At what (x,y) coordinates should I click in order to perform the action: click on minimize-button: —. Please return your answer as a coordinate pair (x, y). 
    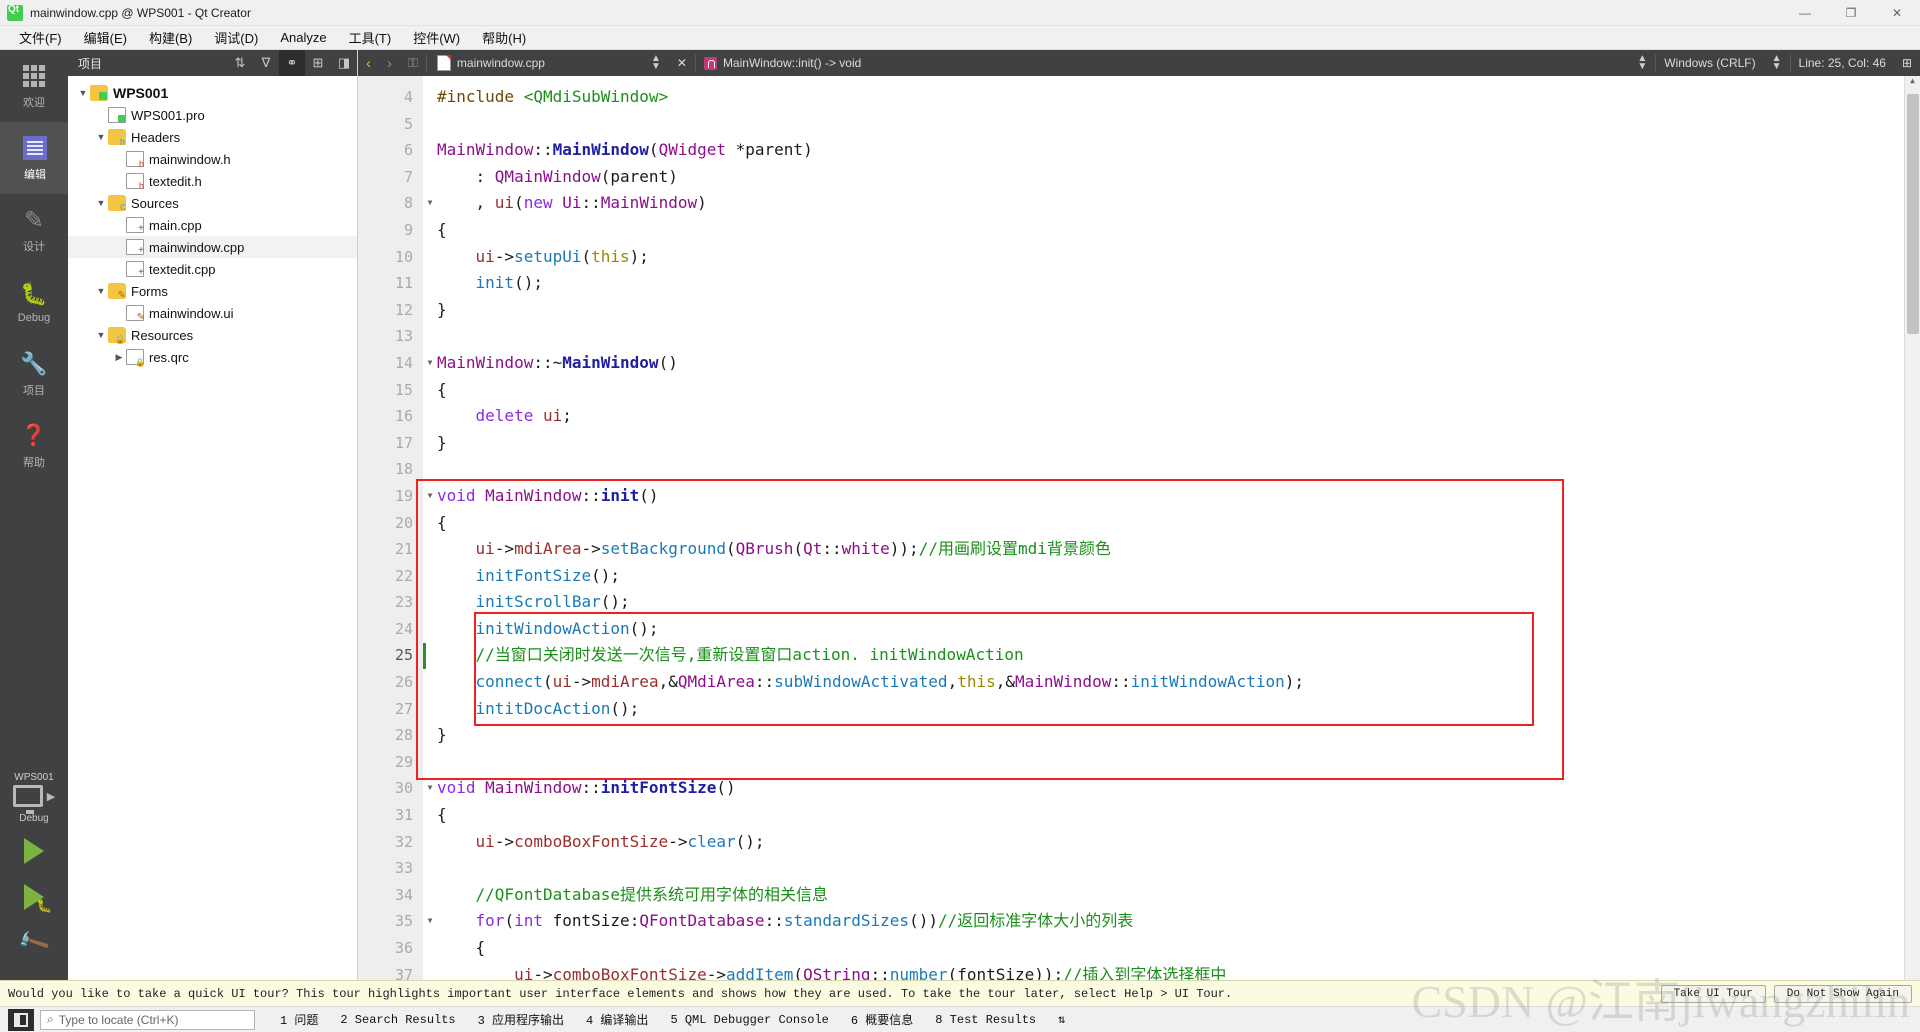
    Looking at the image, I should click on (1805, 13).